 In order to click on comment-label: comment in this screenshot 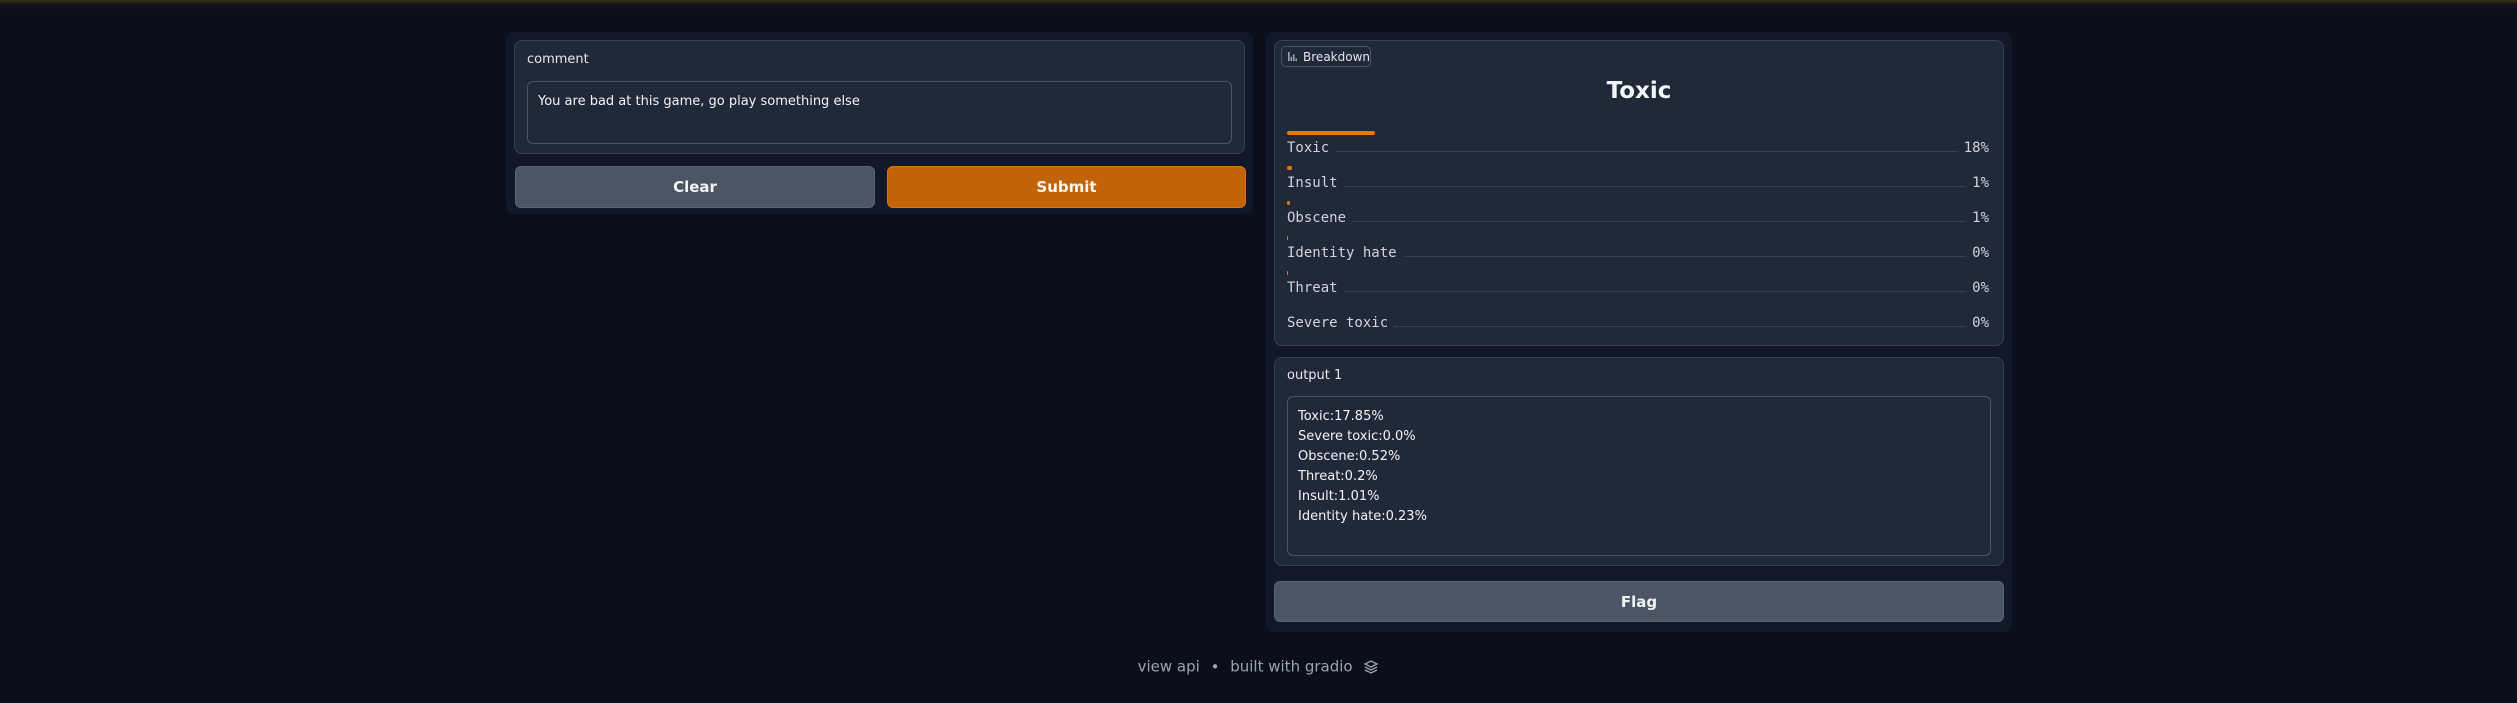, I will do `click(558, 59)`.